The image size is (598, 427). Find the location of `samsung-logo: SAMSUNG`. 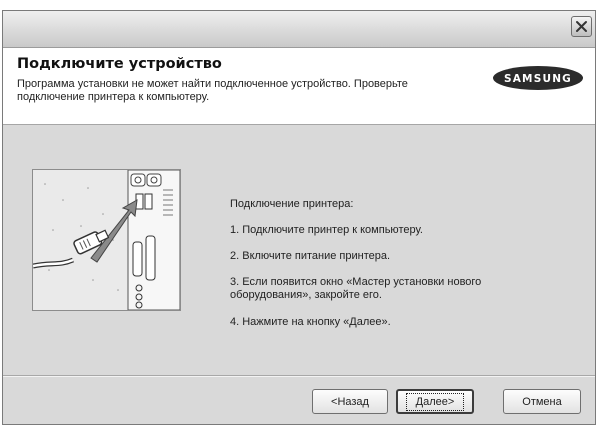

samsung-logo: SAMSUNG is located at coordinates (538, 78).